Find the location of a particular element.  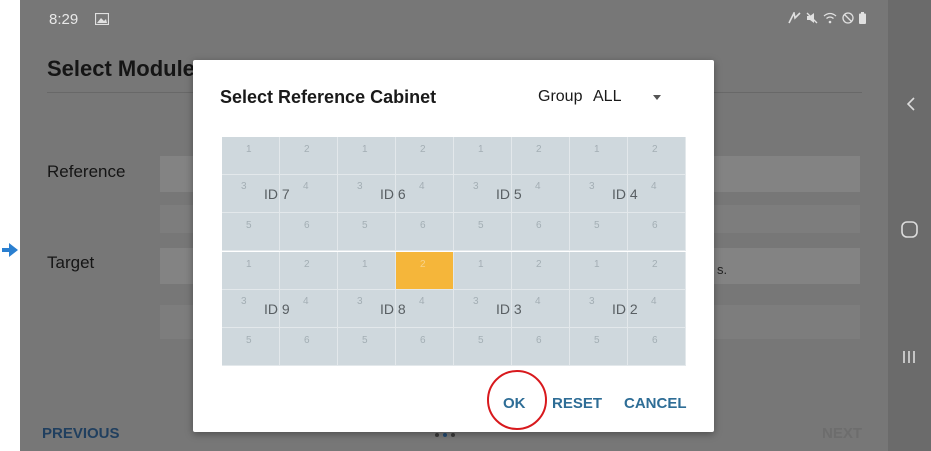

caret-down-icon is located at coordinates (657, 97).